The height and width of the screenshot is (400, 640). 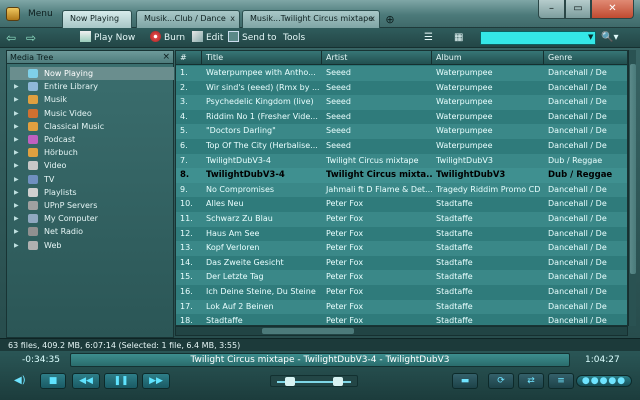 I want to click on tab-club-dance: Musik...Club / Dance x, so click(x=188, y=19).